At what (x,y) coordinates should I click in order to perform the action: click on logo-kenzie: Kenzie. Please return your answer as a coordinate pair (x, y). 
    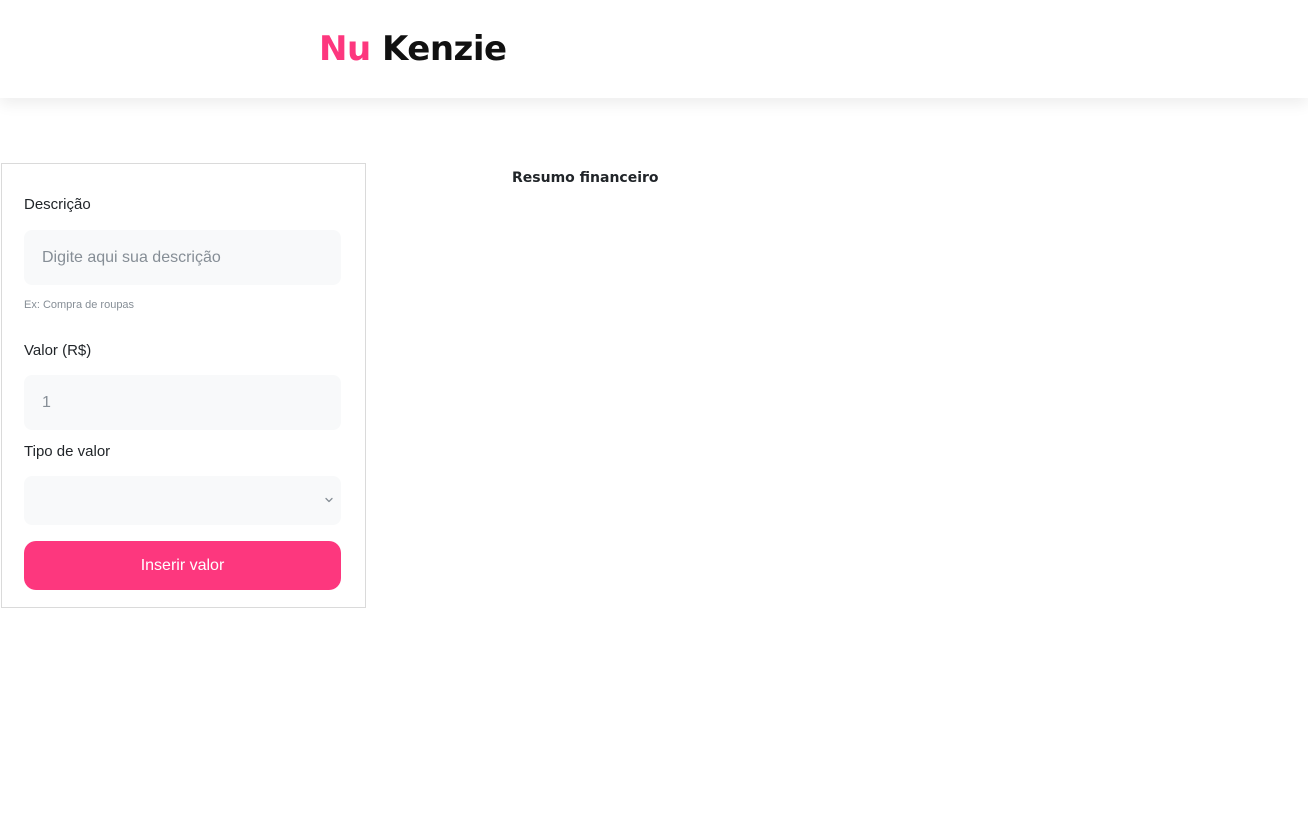
    Looking at the image, I should click on (444, 49).